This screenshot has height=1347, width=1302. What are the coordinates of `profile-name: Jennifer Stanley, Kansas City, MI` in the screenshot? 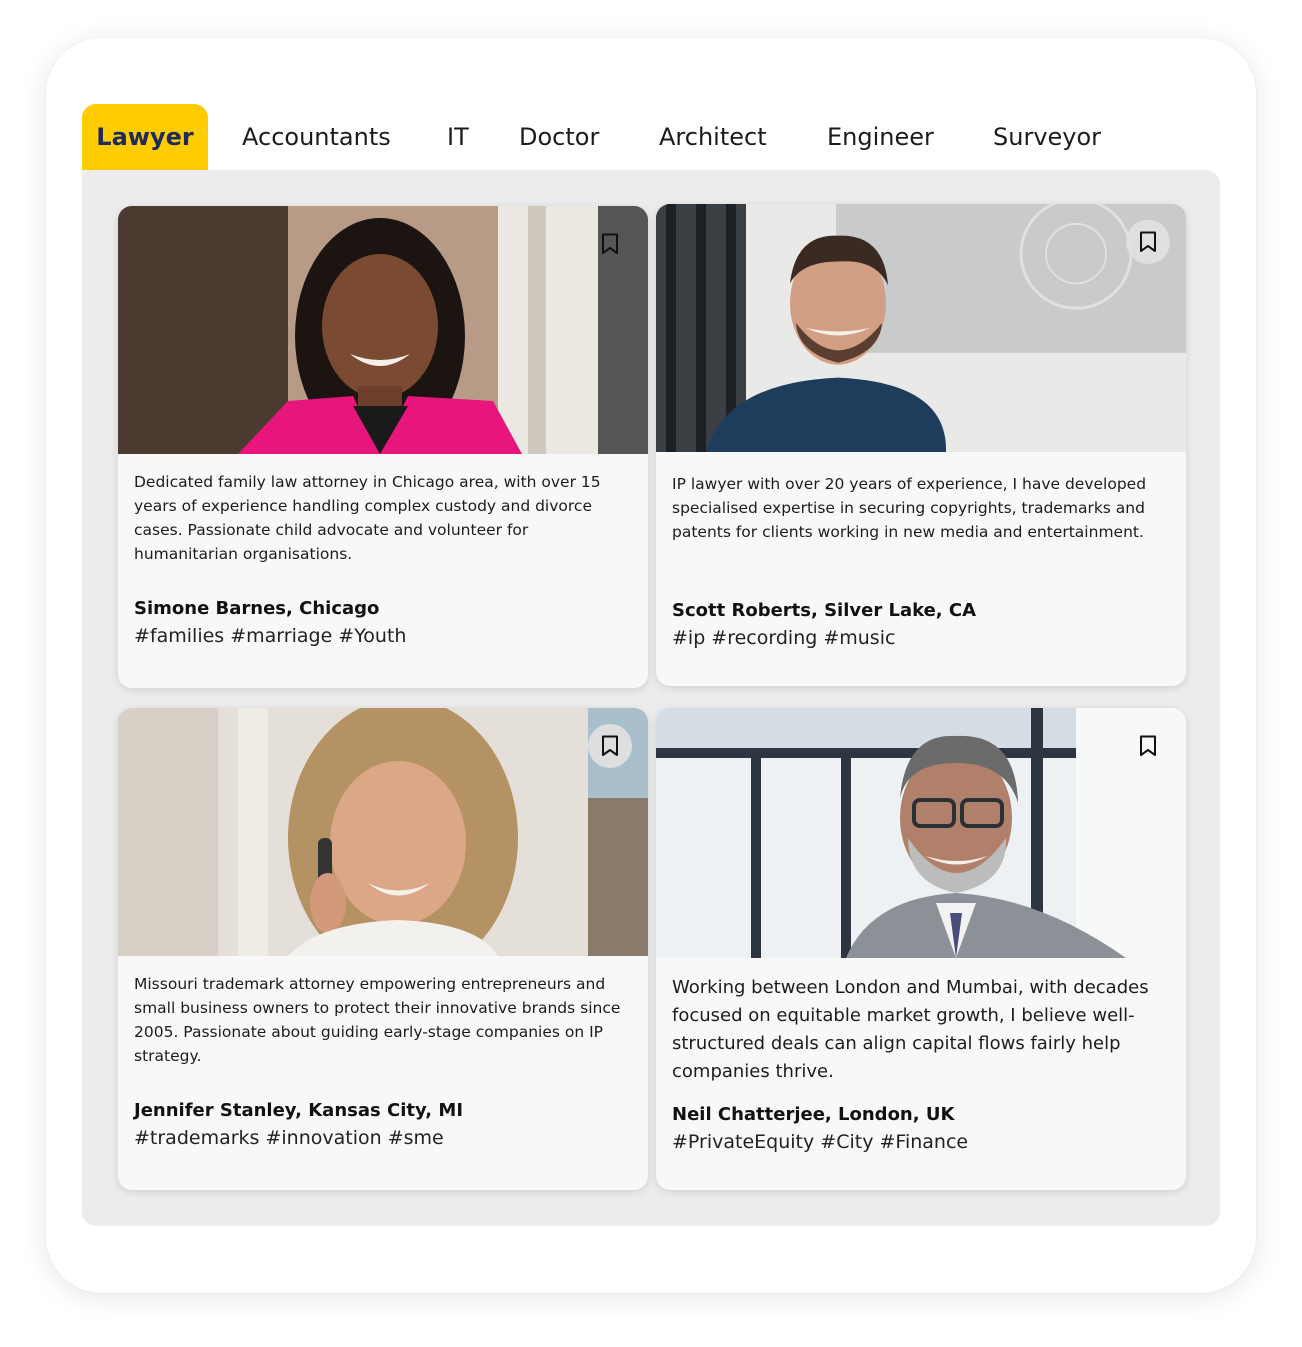 It's located at (299, 1110).